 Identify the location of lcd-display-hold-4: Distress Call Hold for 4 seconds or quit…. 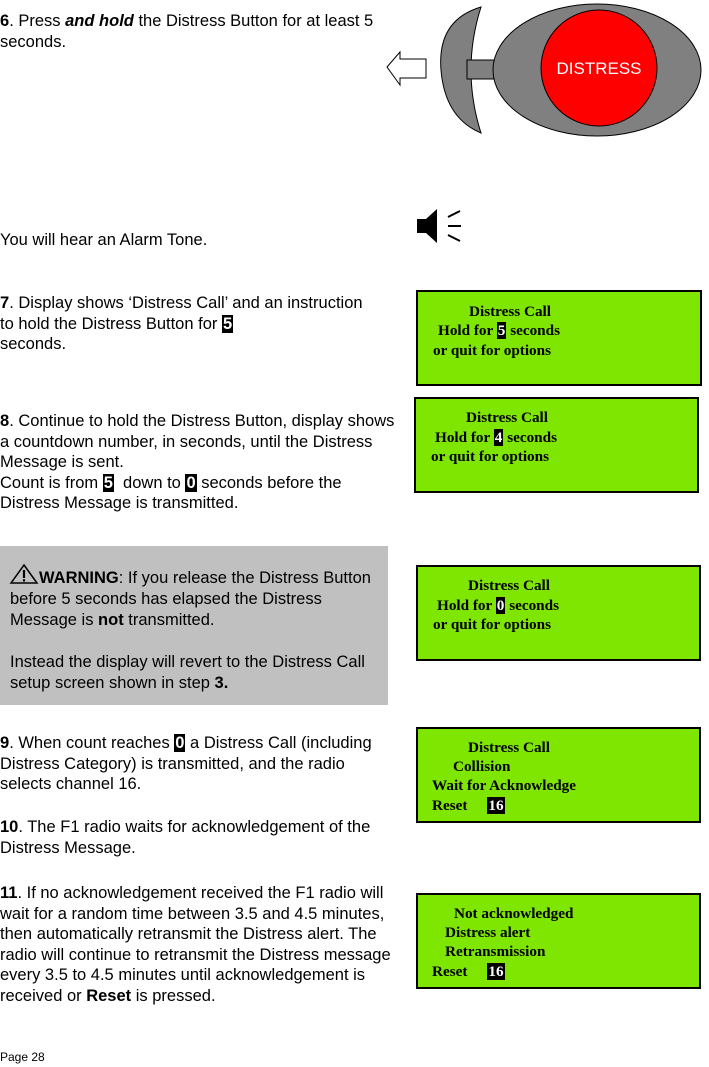
(556, 445).